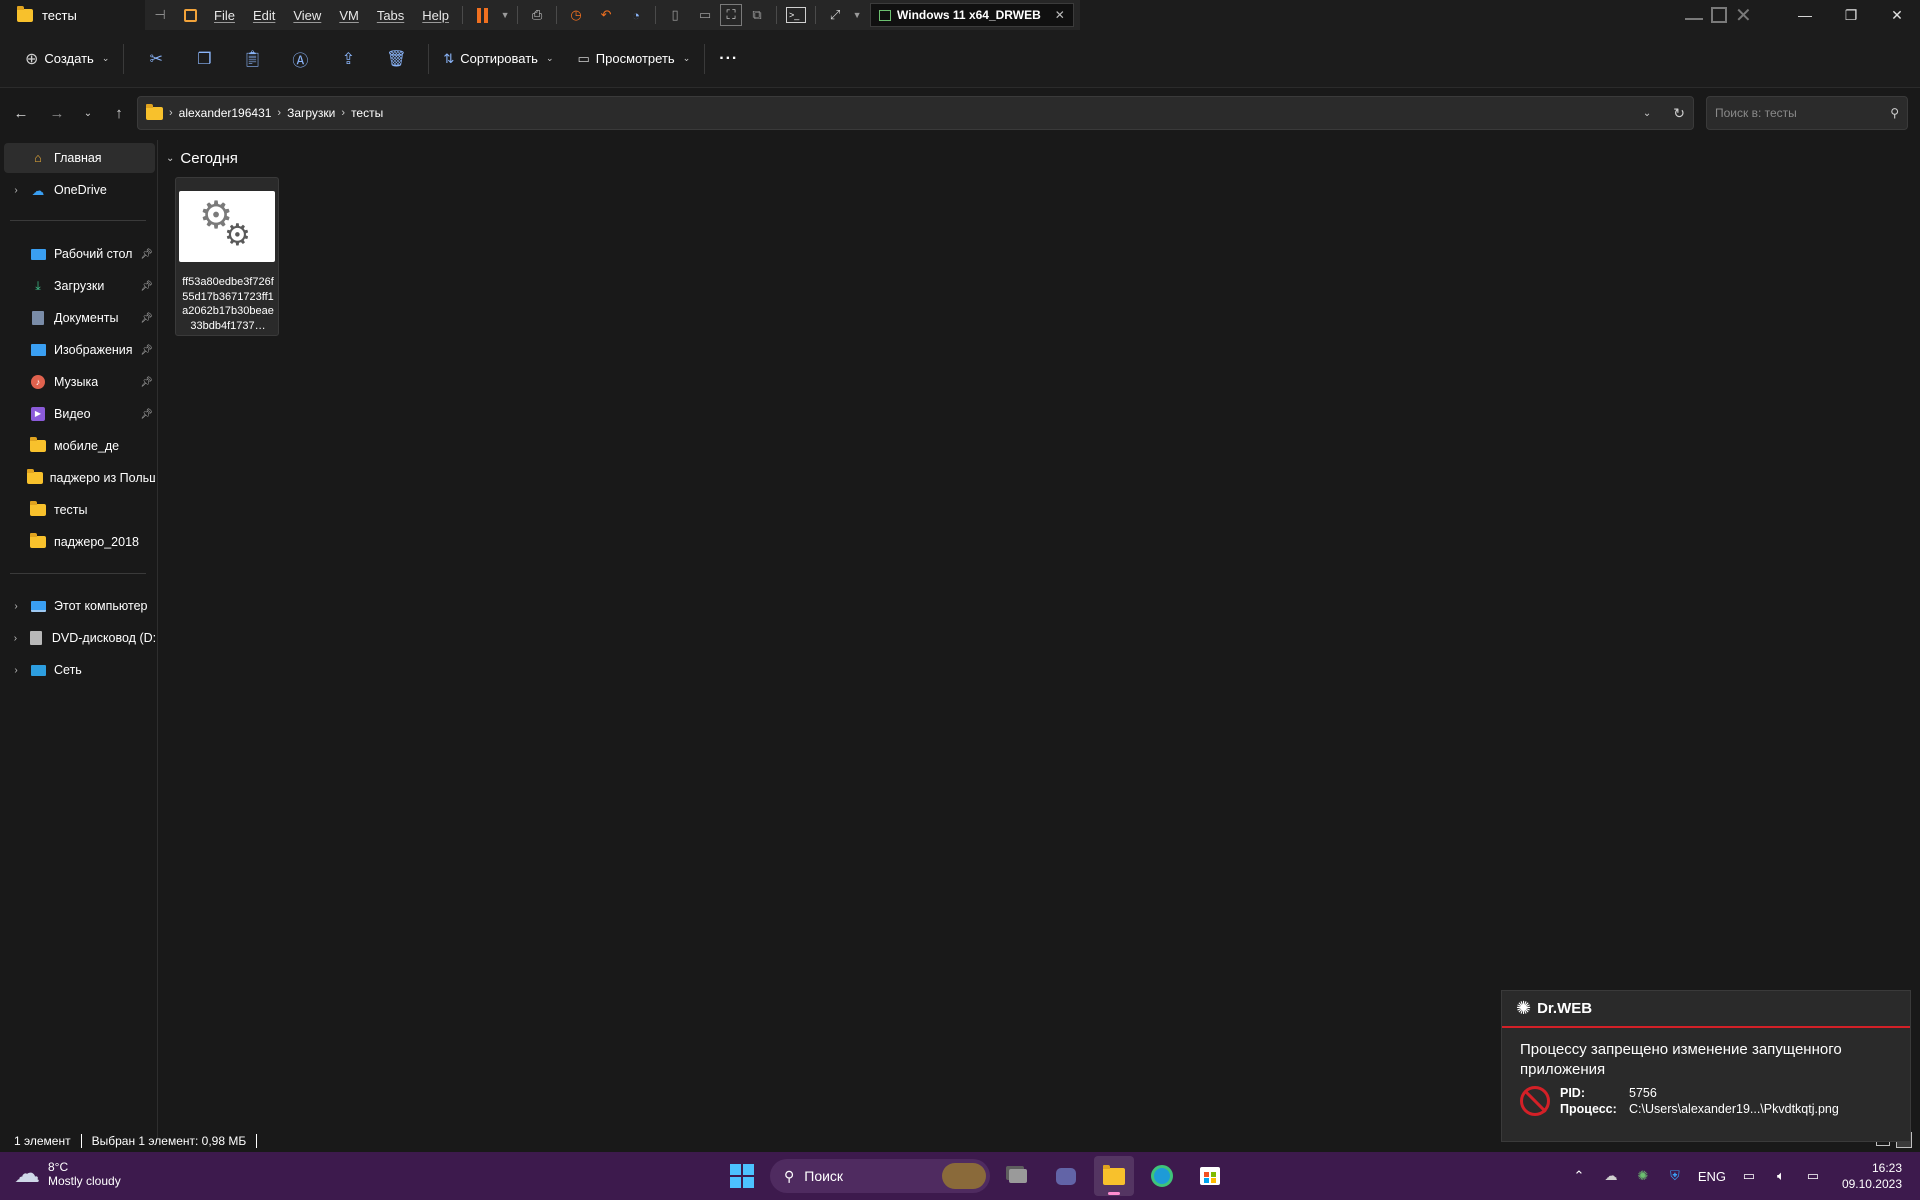  What do you see at coordinates (757, 15) in the screenshot?
I see `unity-icon: ⧉` at bounding box center [757, 15].